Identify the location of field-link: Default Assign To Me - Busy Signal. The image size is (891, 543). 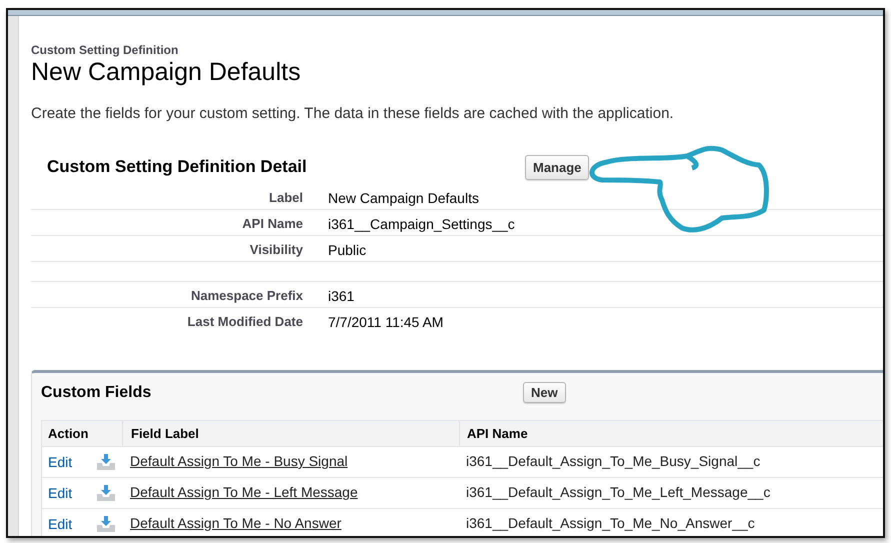
(239, 461).